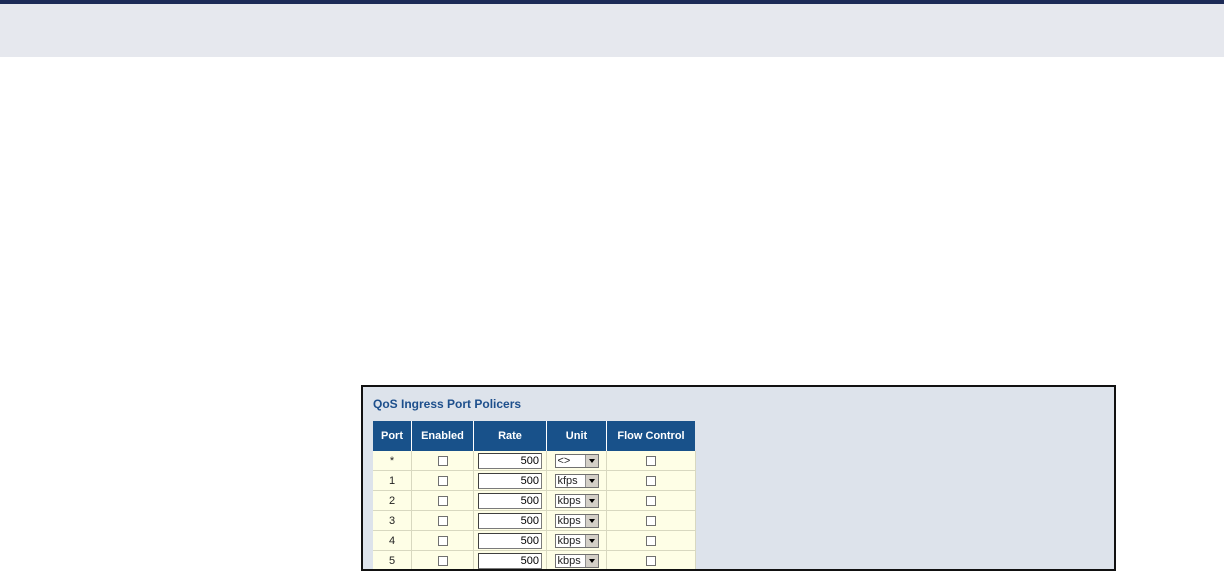 This screenshot has width=1224, height=571. I want to click on header-rate: Rate, so click(510, 436).